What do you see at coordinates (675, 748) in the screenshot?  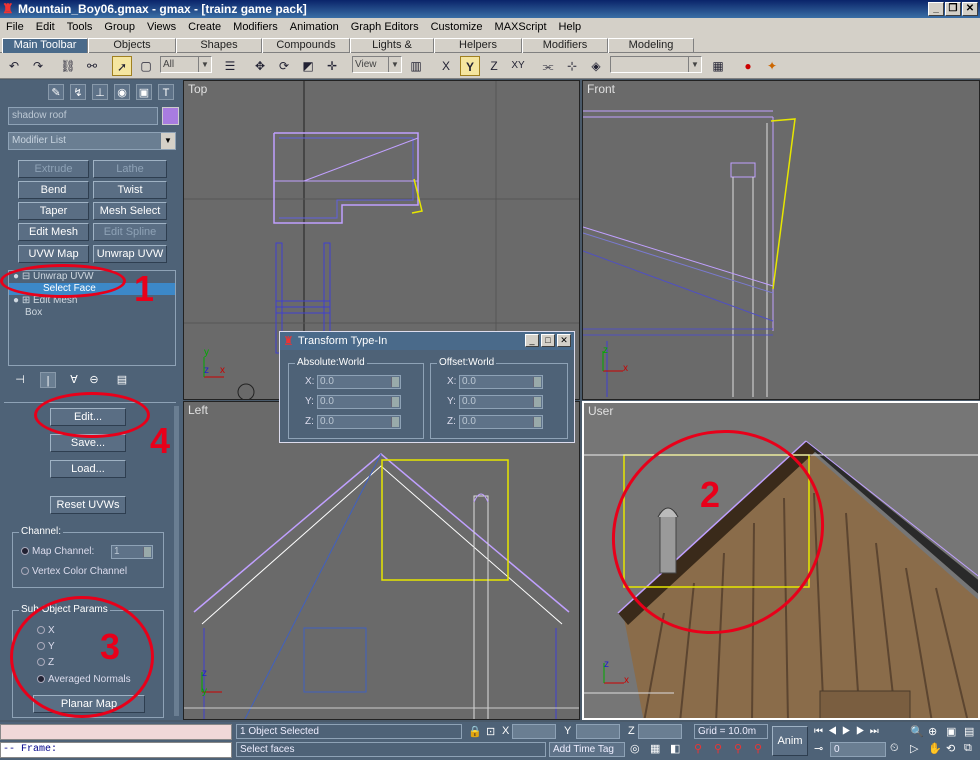 I see `box-mode-icon: ◧` at bounding box center [675, 748].